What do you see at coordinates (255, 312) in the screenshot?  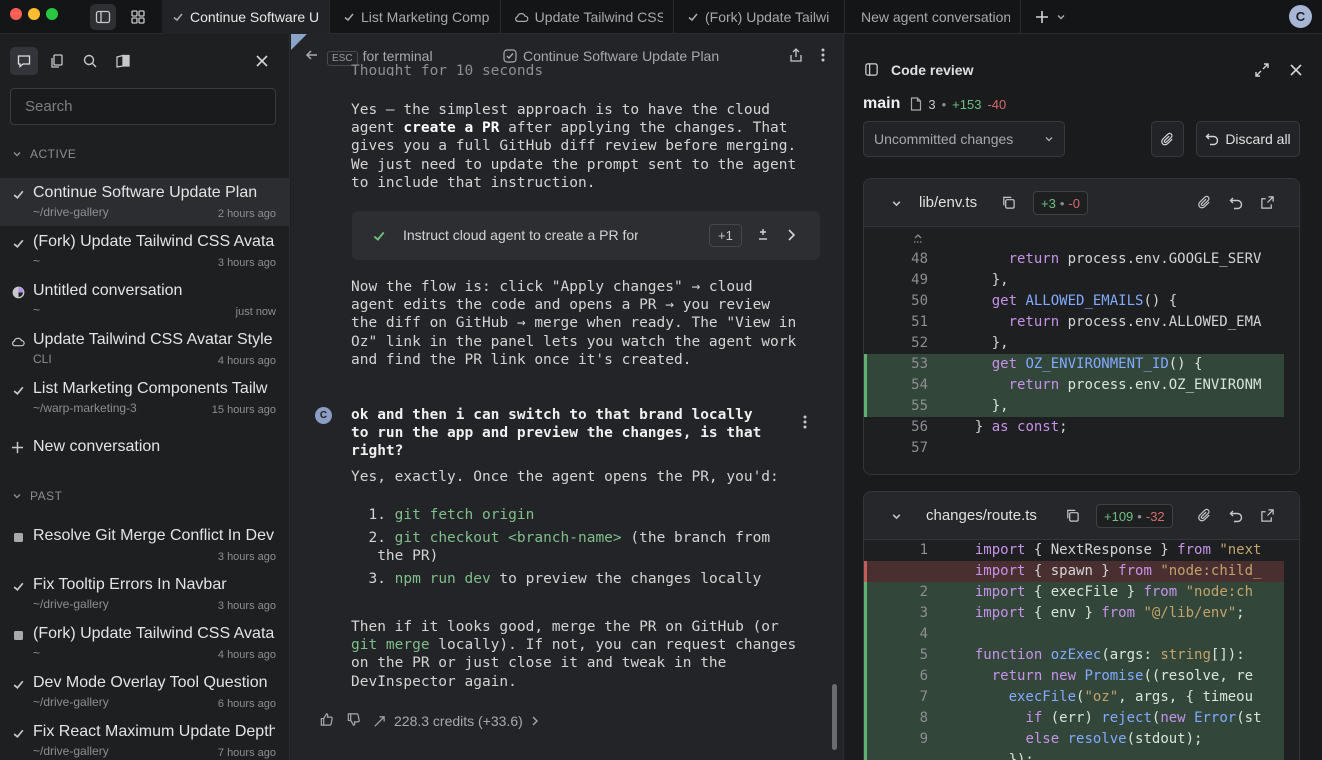 I see `conversation-time: just now` at bounding box center [255, 312].